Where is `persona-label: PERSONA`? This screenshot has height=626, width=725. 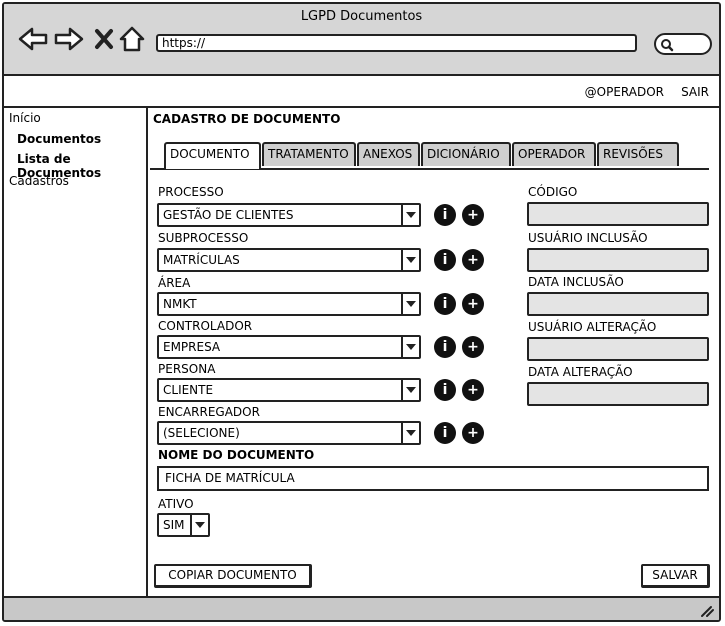
persona-label: PERSONA is located at coordinates (187, 369).